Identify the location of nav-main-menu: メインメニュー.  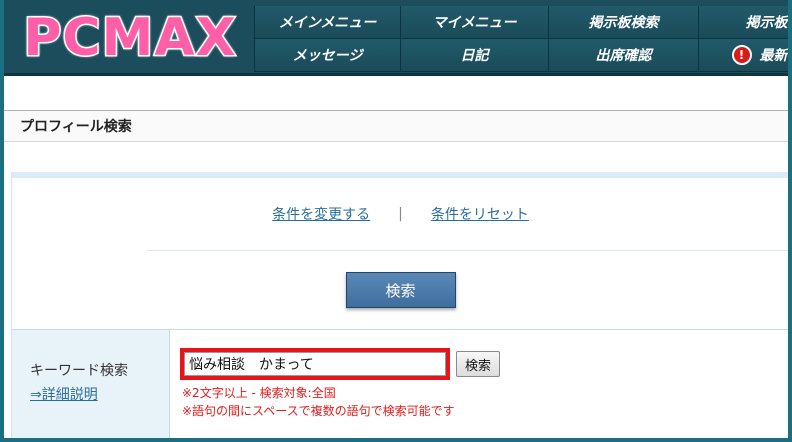
(327, 22).